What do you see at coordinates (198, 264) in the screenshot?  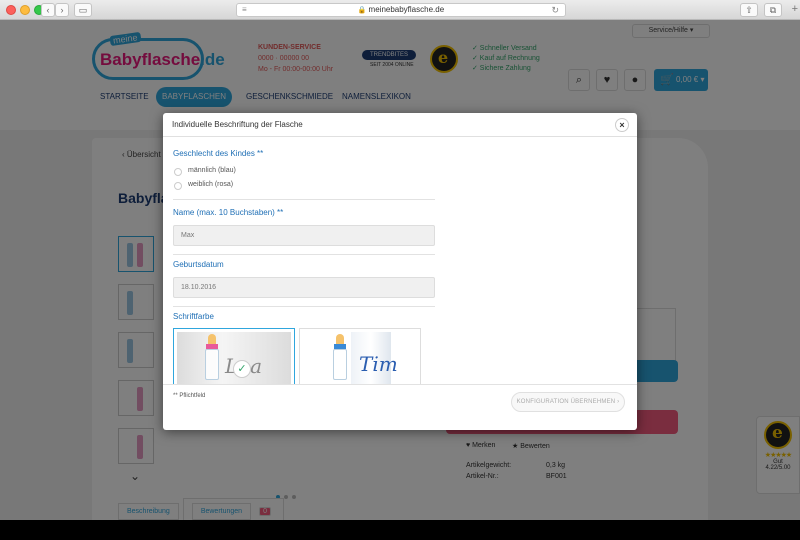 I see `birthdate-label: Geburtsdatum` at bounding box center [198, 264].